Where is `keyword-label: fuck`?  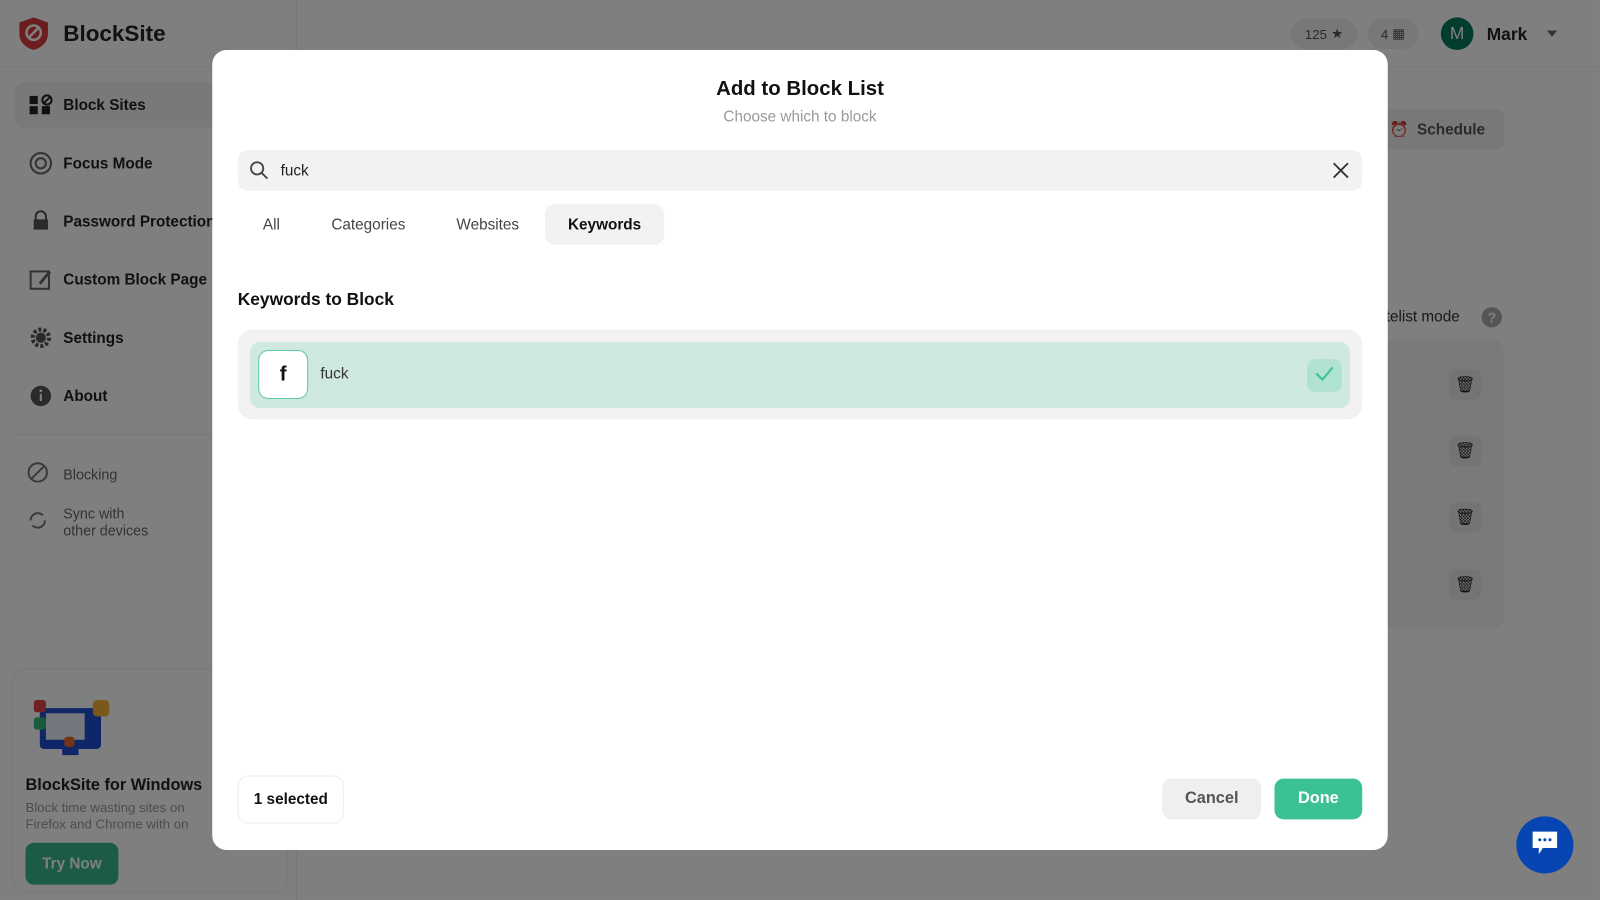
keyword-label: fuck is located at coordinates (334, 374).